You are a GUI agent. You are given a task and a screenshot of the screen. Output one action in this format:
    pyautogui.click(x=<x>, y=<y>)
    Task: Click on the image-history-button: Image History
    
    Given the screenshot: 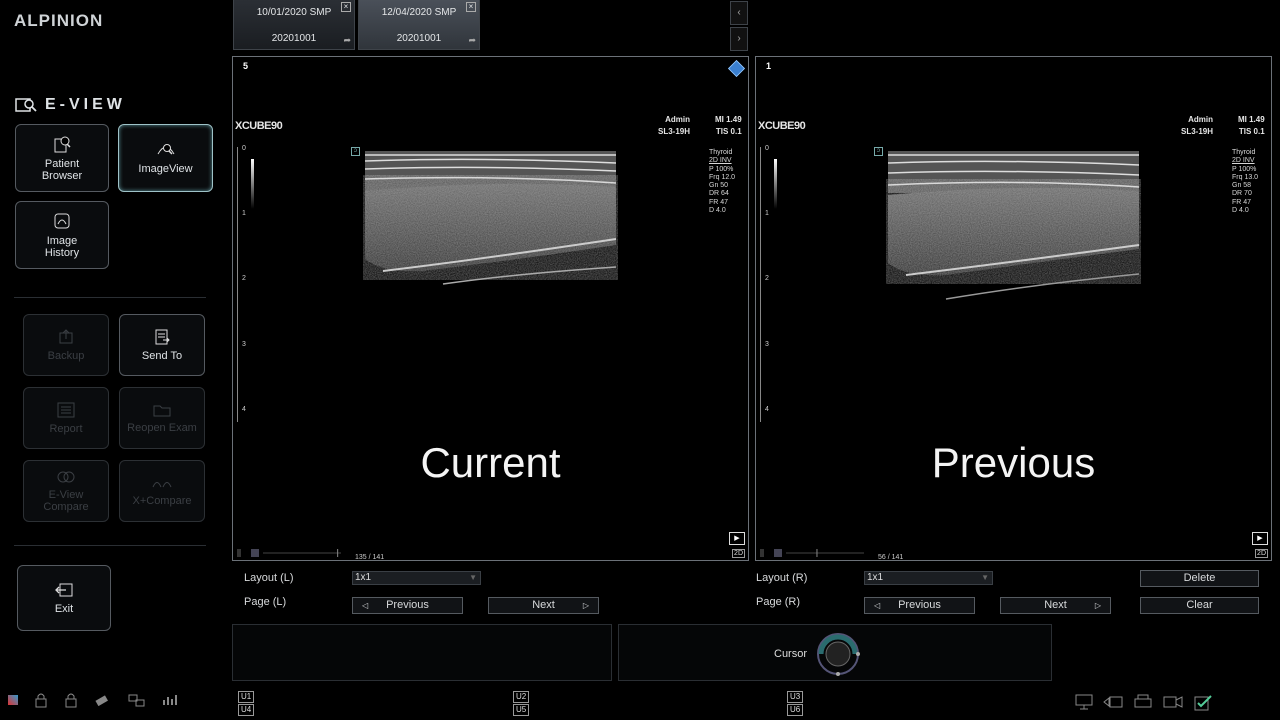 What is the action you would take?
    pyautogui.click(x=62, y=235)
    